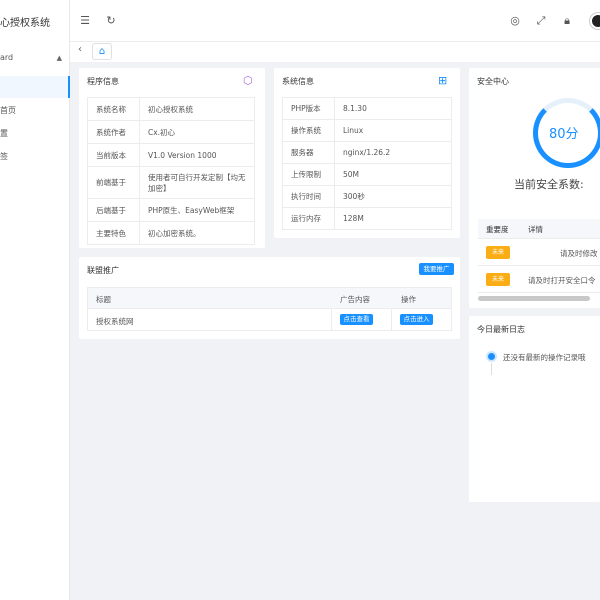 The height and width of the screenshot is (600, 600). What do you see at coordinates (393, 152) in the screenshot?
I see `cell-value: nginx/1.26.2` at bounding box center [393, 152].